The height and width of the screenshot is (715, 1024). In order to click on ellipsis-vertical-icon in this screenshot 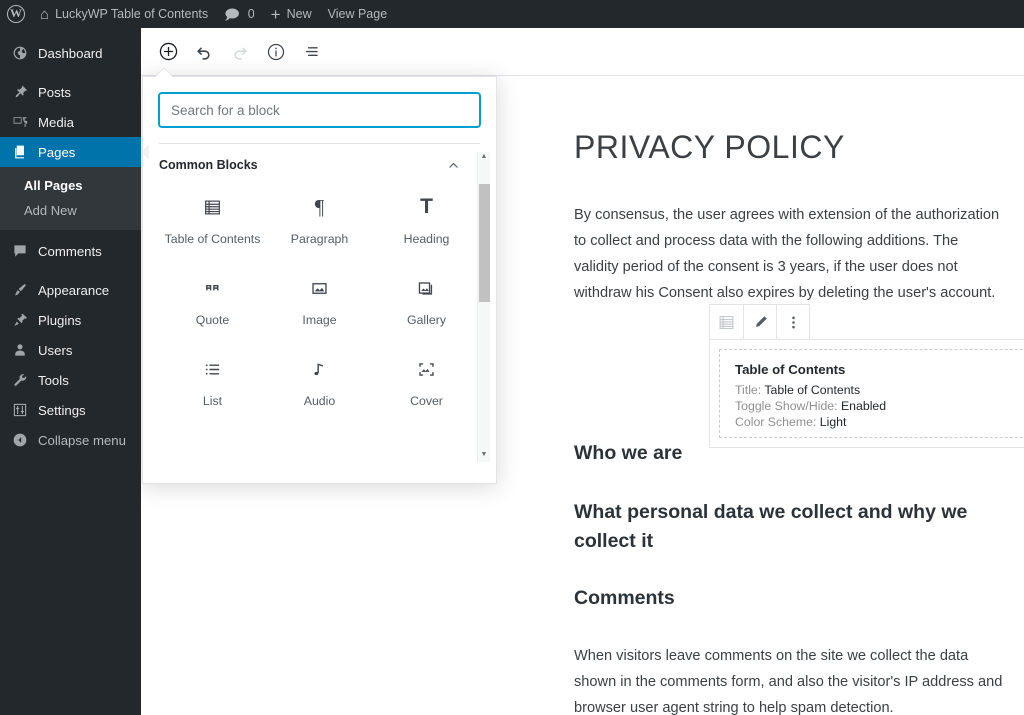, I will do `click(792, 322)`.